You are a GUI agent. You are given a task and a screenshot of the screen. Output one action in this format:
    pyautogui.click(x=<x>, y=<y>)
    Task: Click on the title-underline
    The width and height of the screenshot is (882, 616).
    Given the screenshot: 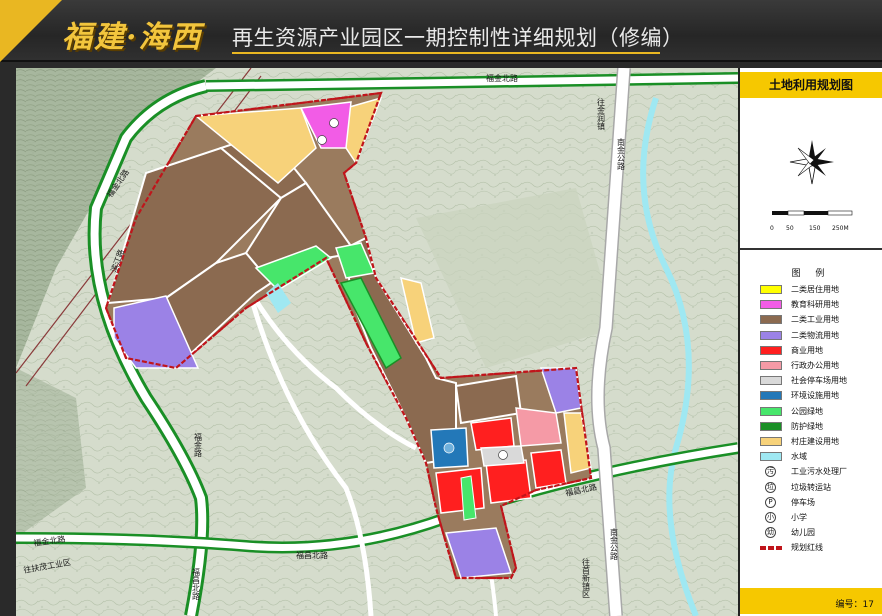 What is the action you would take?
    pyautogui.click(x=446, y=53)
    